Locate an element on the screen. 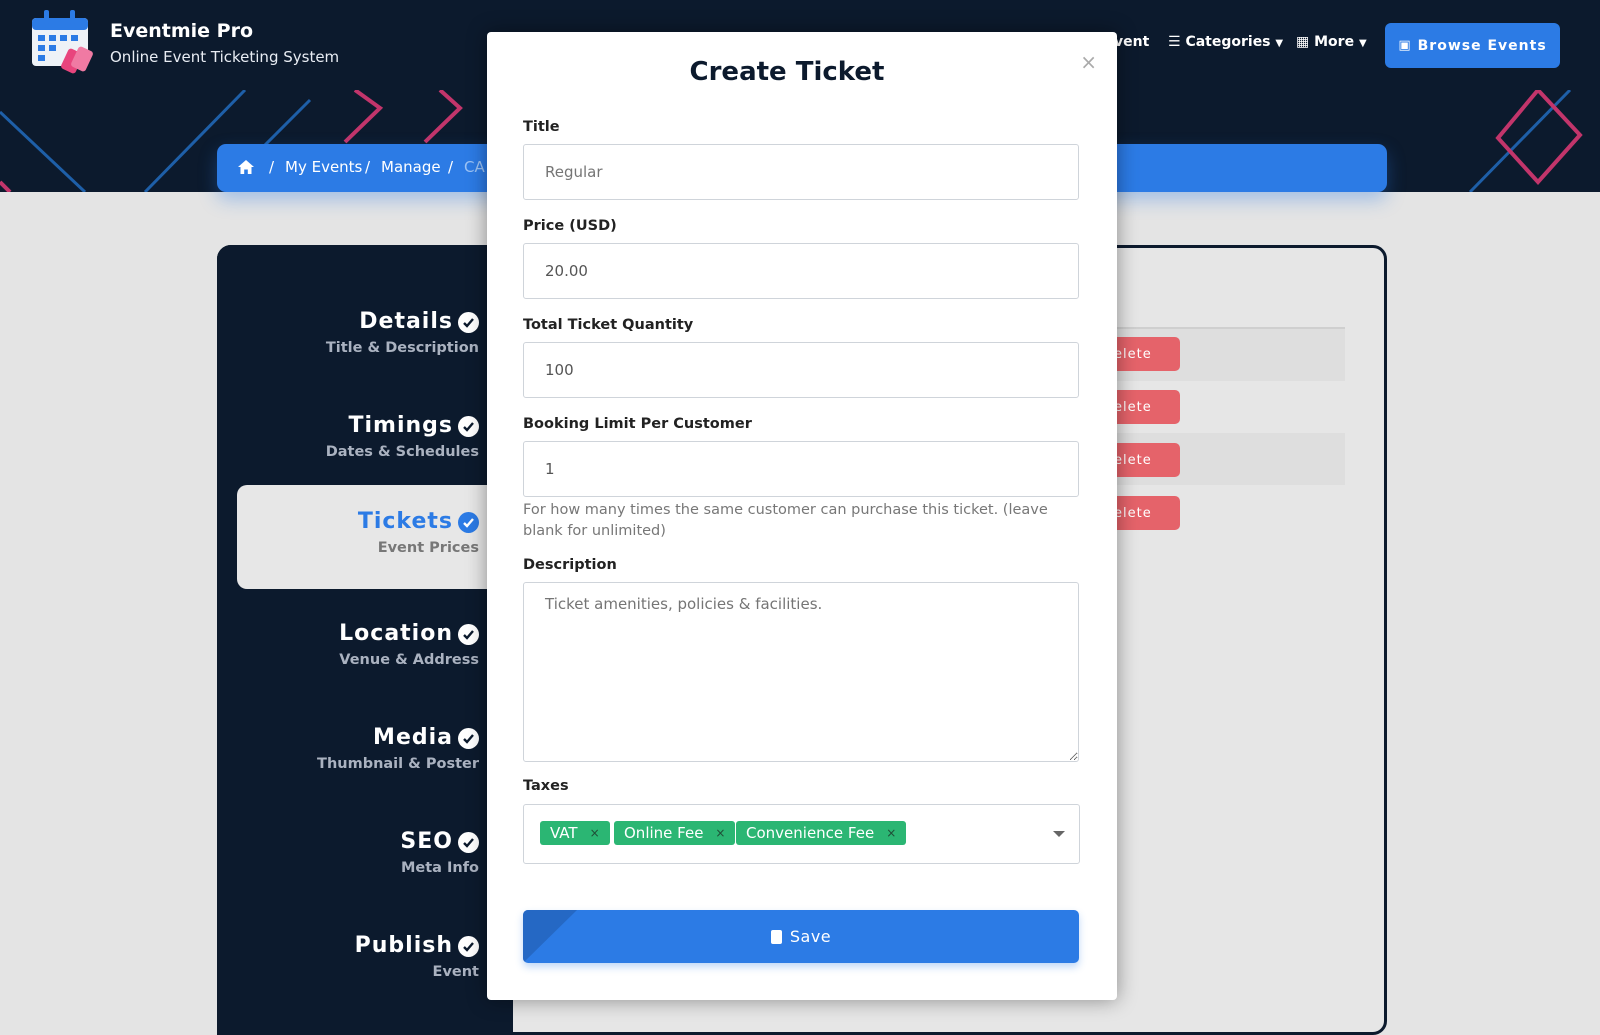 The image size is (1600, 1035). breadcrumb-my-events: My Events is located at coordinates (323, 167).